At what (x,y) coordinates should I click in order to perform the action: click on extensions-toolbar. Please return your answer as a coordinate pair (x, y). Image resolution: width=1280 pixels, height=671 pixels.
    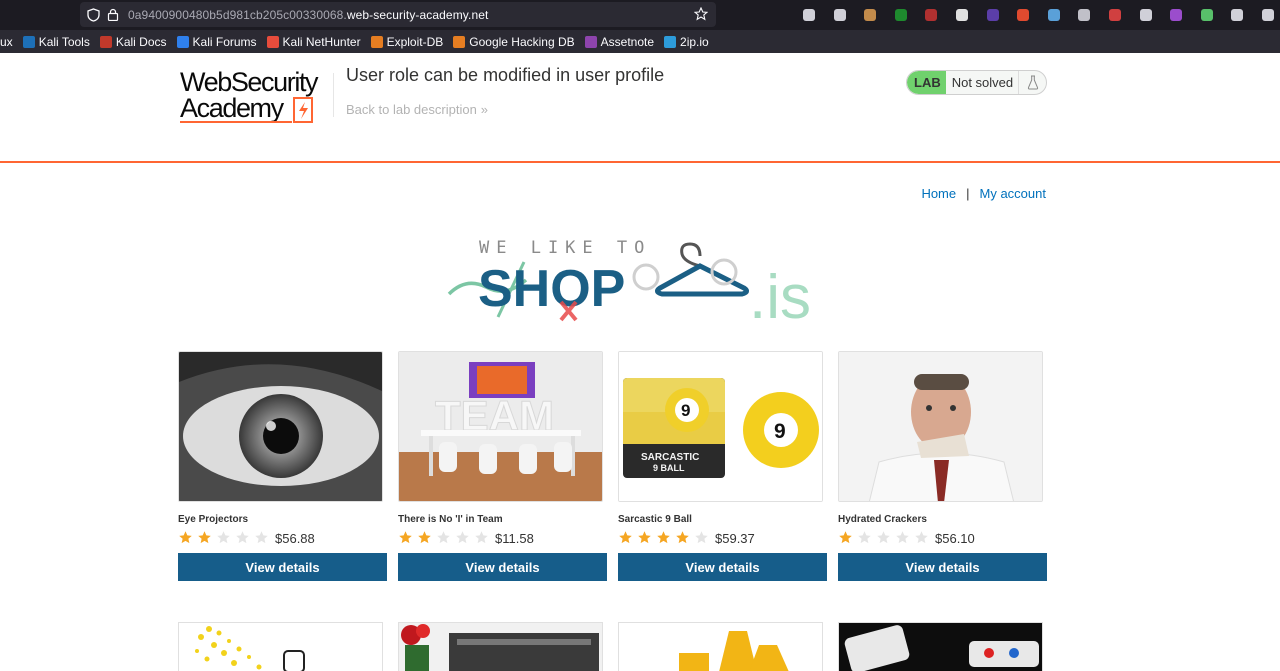
    Looking at the image, I should click on (1040, 15).